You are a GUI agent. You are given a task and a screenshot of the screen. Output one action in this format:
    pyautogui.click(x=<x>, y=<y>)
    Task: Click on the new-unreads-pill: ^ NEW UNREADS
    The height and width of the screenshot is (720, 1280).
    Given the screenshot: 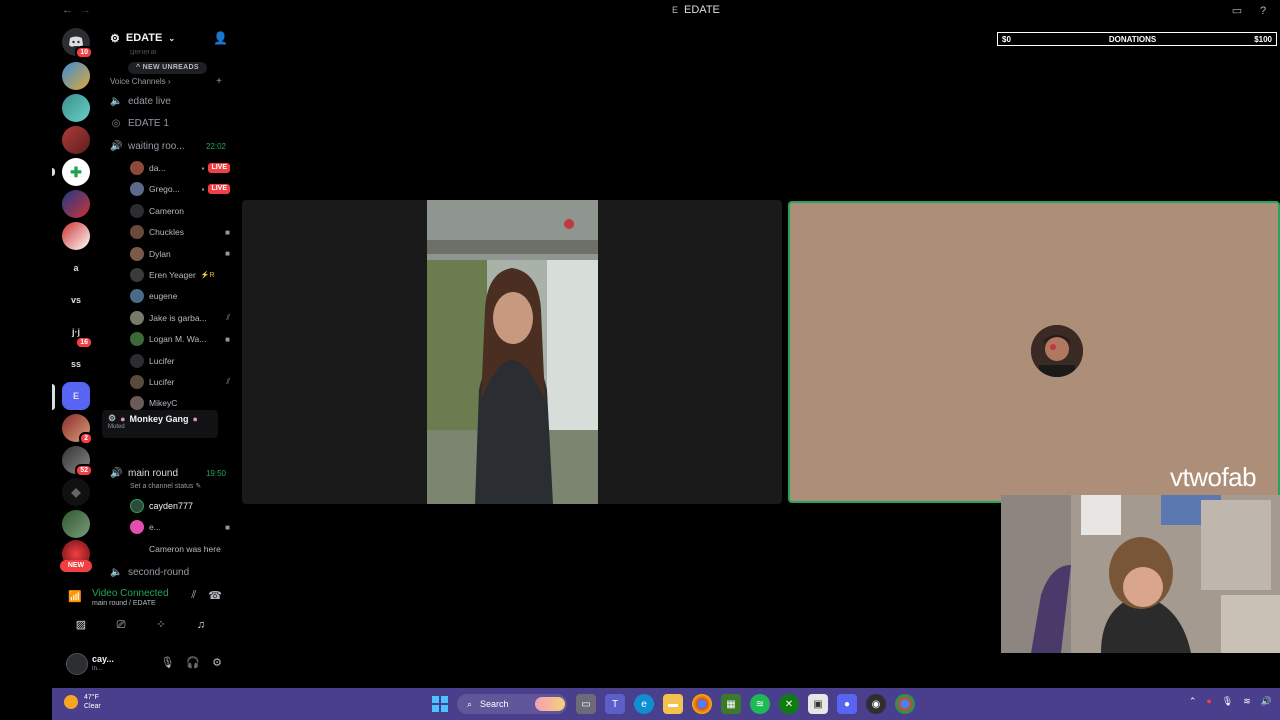 What is the action you would take?
    pyautogui.click(x=167, y=68)
    